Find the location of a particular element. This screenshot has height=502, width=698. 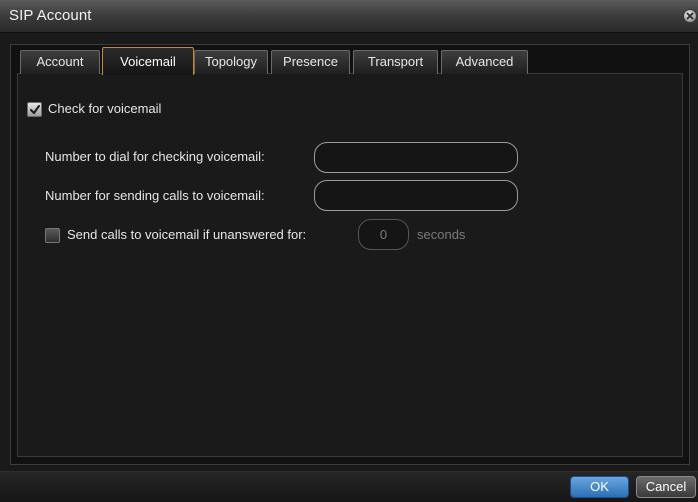

checkmark-icon is located at coordinates (35, 109).